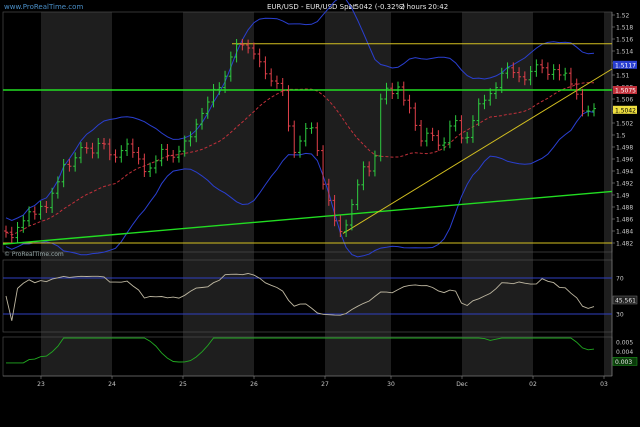 This screenshot has width=640, height=427. What do you see at coordinates (624, 148) in the screenshot?
I see `price-tick-label: 1.498` at bounding box center [624, 148].